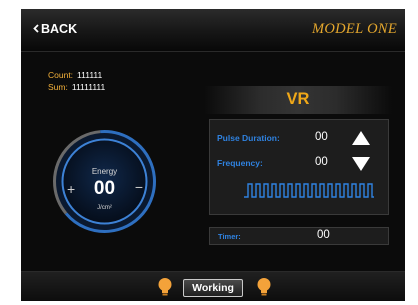  I want to click on count-value: 111111, so click(90, 75).